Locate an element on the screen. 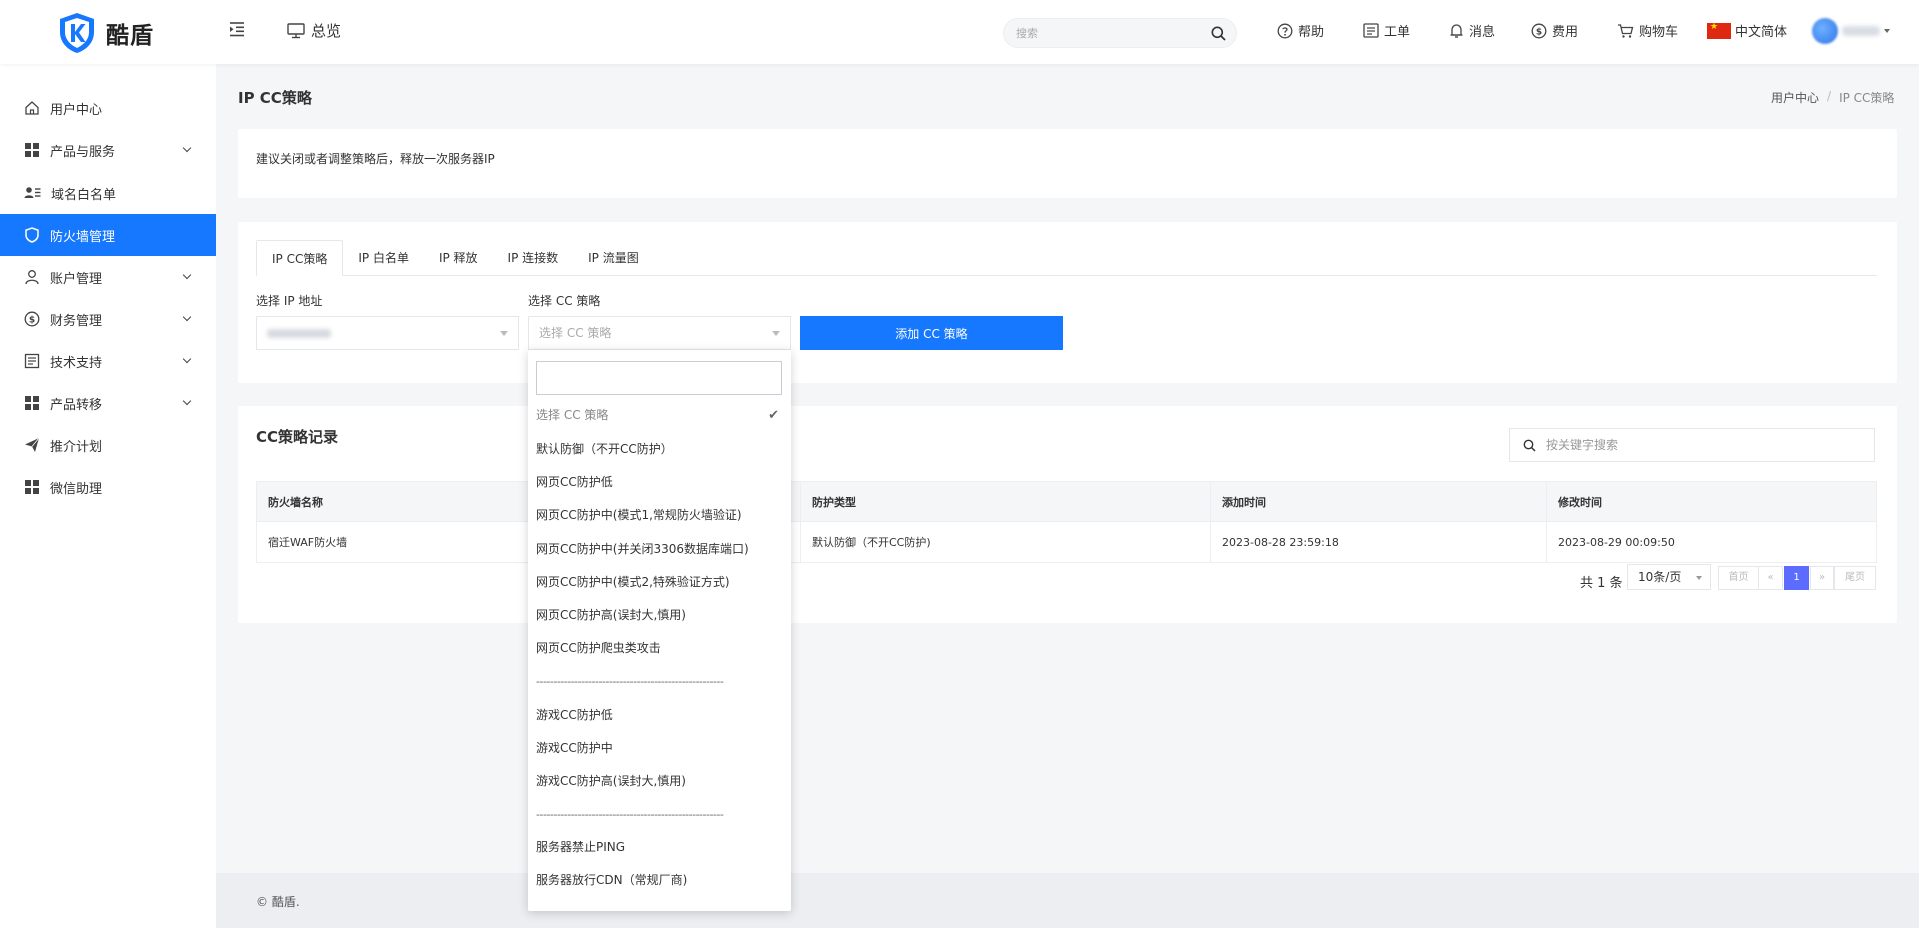 The width and height of the screenshot is (1919, 928). sidebar-item-label: 微信助理 is located at coordinates (76, 489).